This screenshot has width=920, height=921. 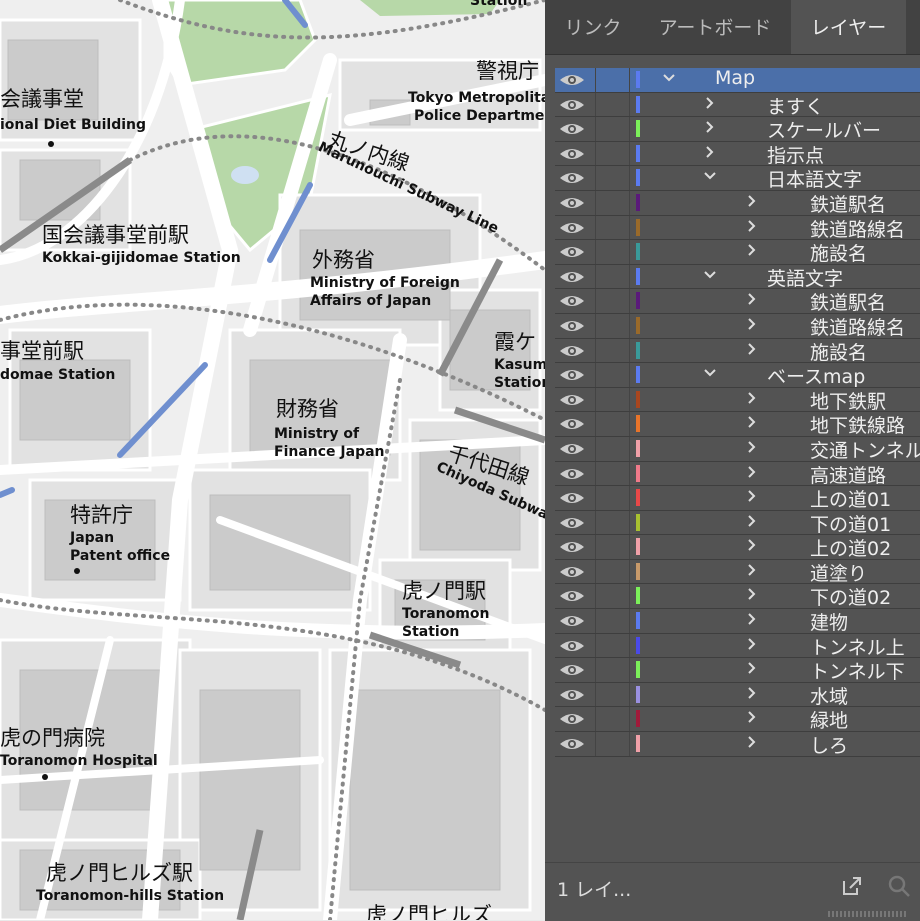 I want to click on layer-name: ベースmap, so click(x=816, y=375).